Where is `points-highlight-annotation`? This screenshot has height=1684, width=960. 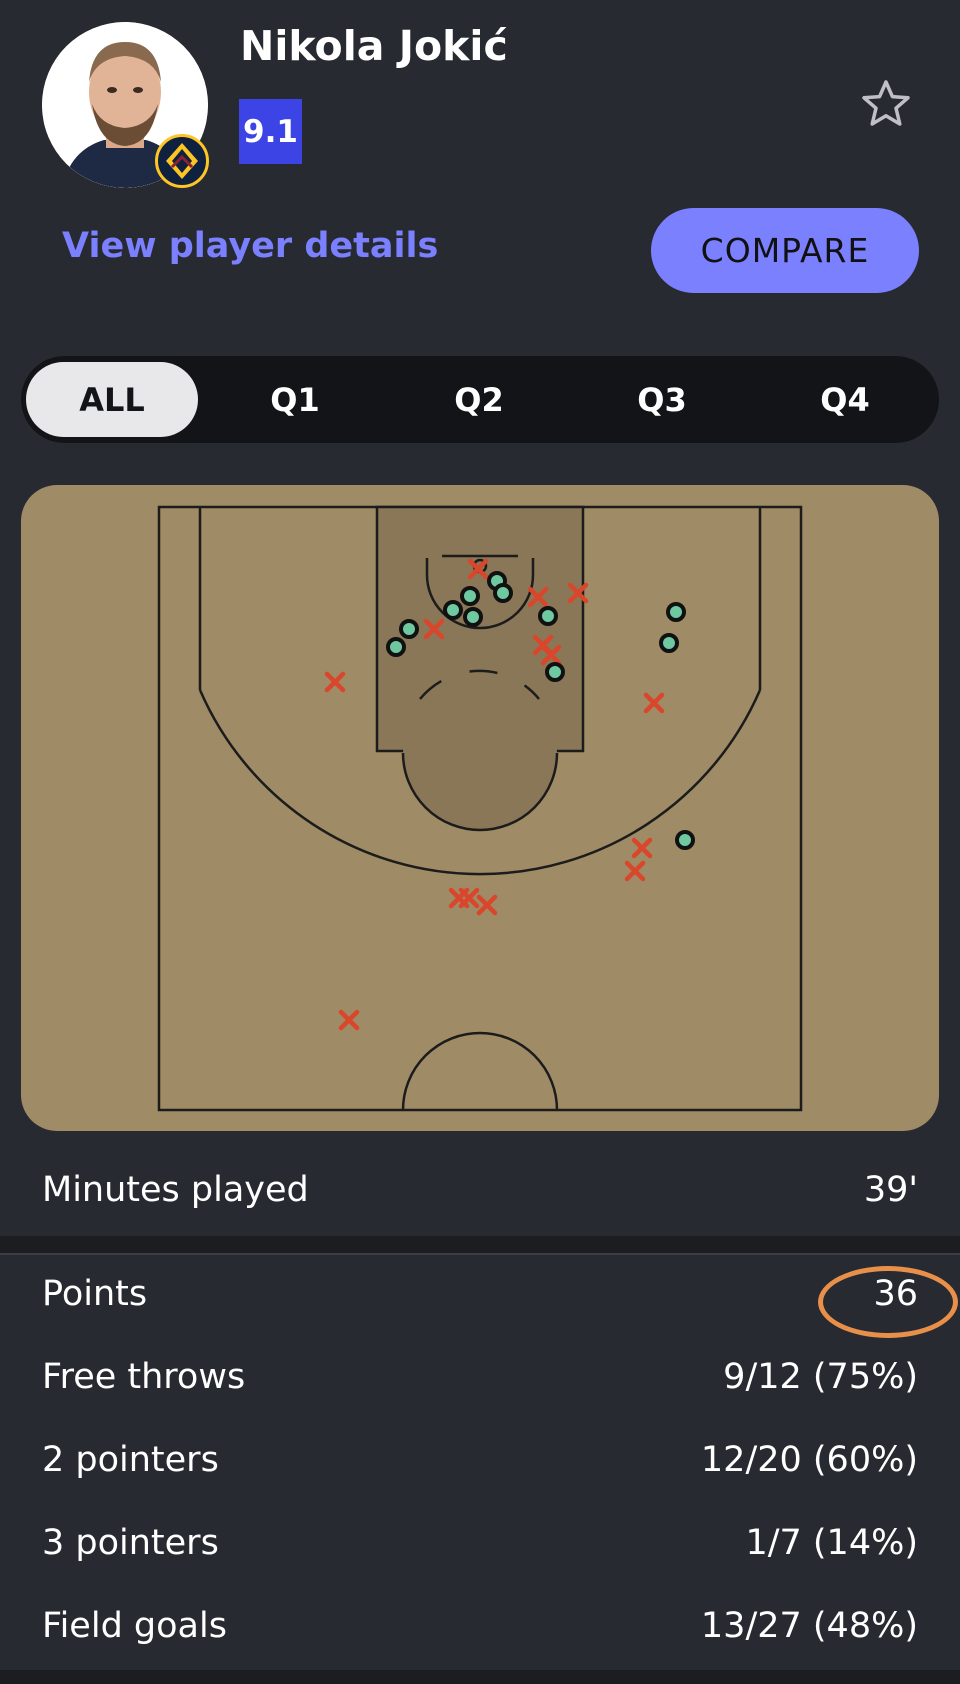 points-highlight-annotation is located at coordinates (888, 1302).